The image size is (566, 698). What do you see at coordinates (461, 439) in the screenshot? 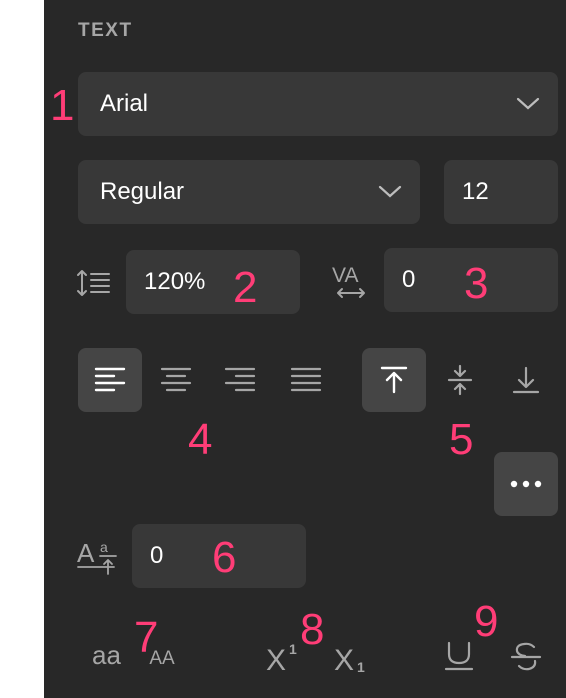
I see `annotation-5: 5` at bounding box center [461, 439].